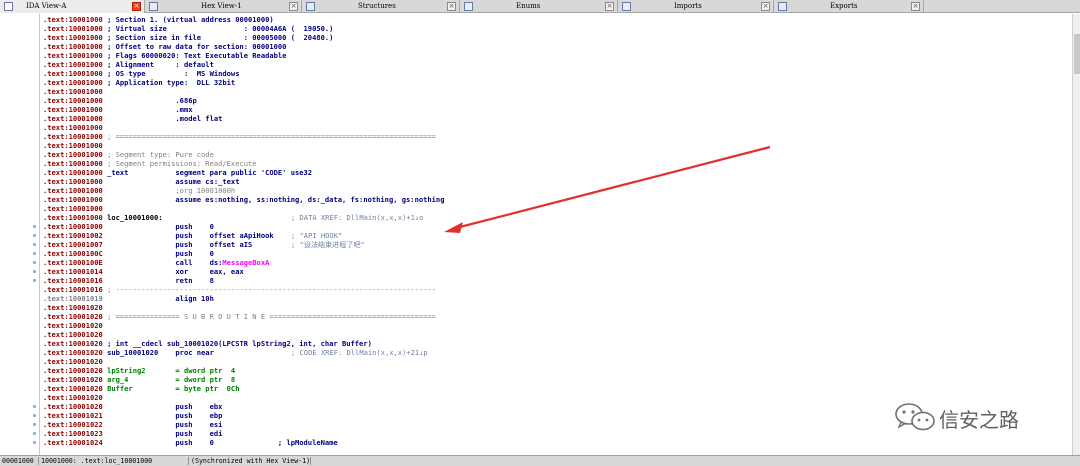  What do you see at coordinates (128, 64) in the screenshot?
I see `listing-line: .text:10001000 ; Alignment : default` at bounding box center [128, 64].